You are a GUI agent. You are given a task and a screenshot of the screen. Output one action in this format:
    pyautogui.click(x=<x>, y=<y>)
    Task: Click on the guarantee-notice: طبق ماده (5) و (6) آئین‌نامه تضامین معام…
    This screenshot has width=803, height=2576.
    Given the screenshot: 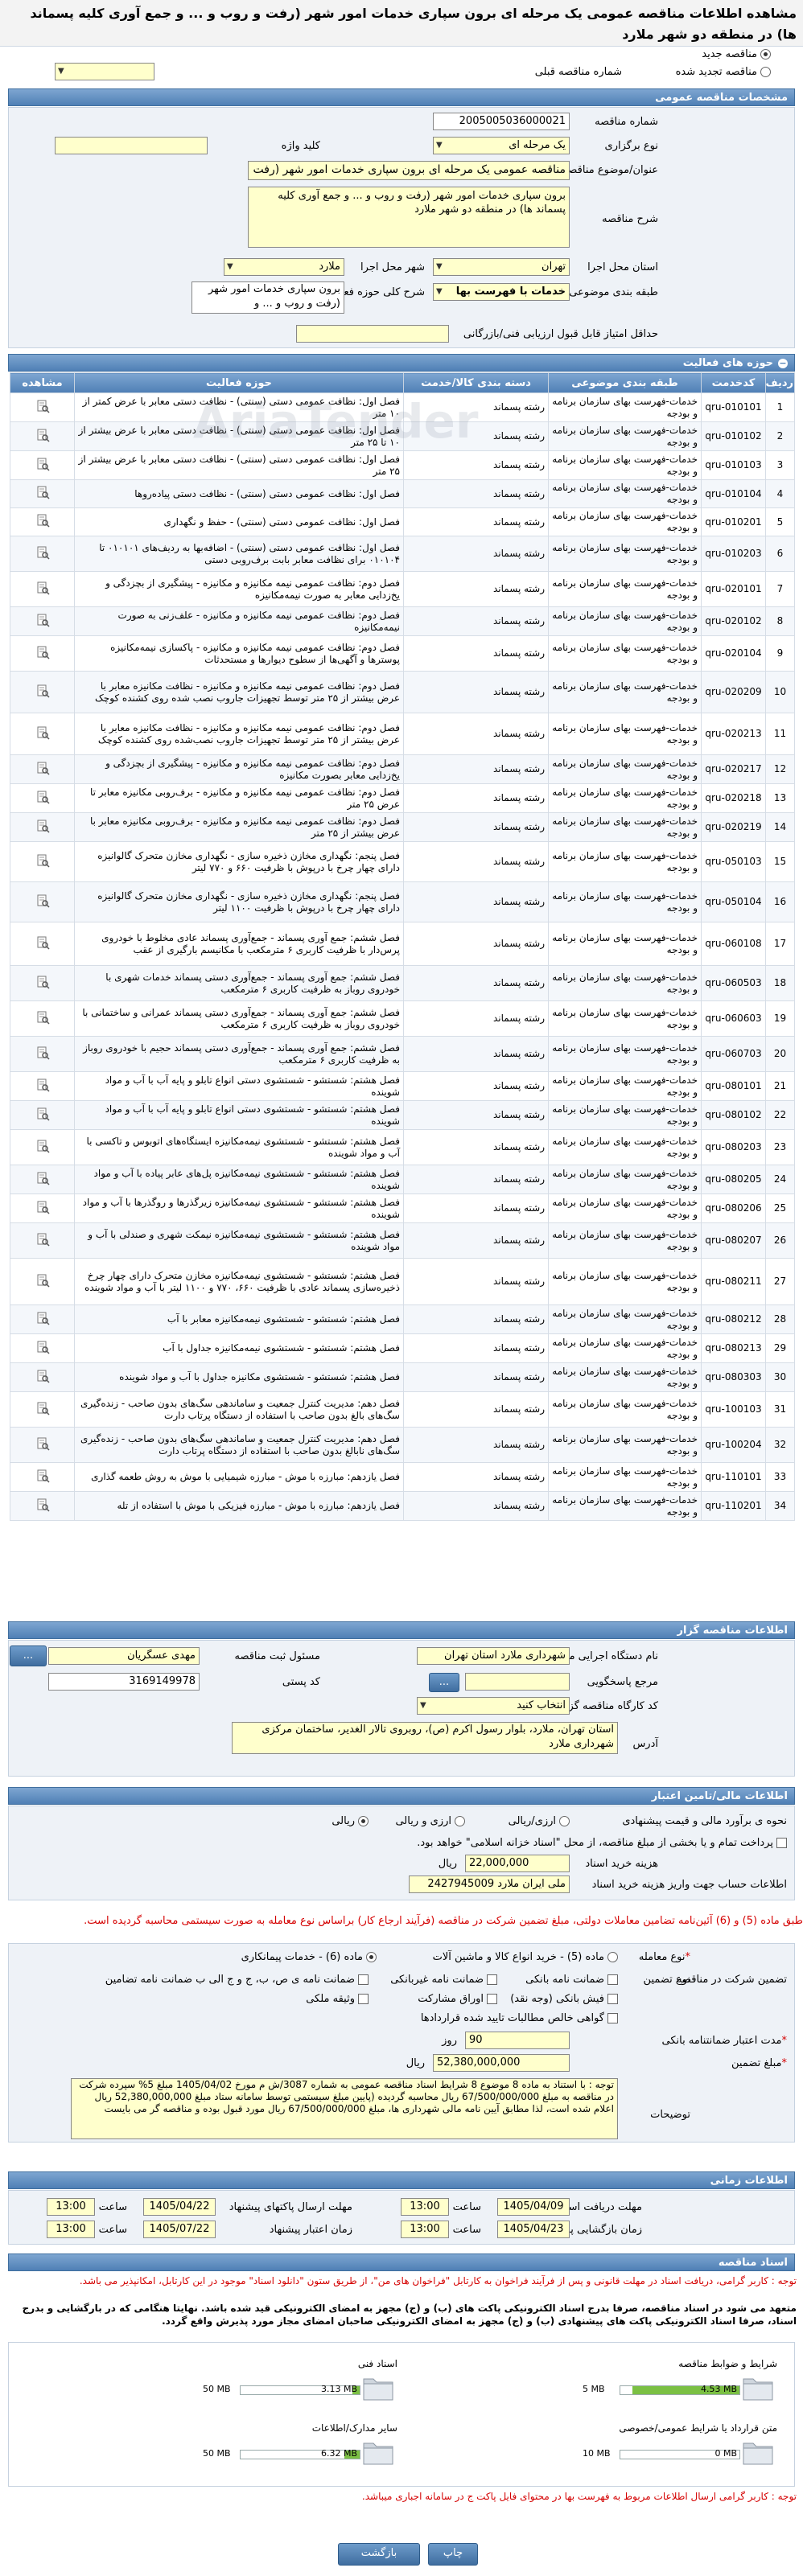 What is the action you would take?
    pyautogui.click(x=443, y=1921)
    